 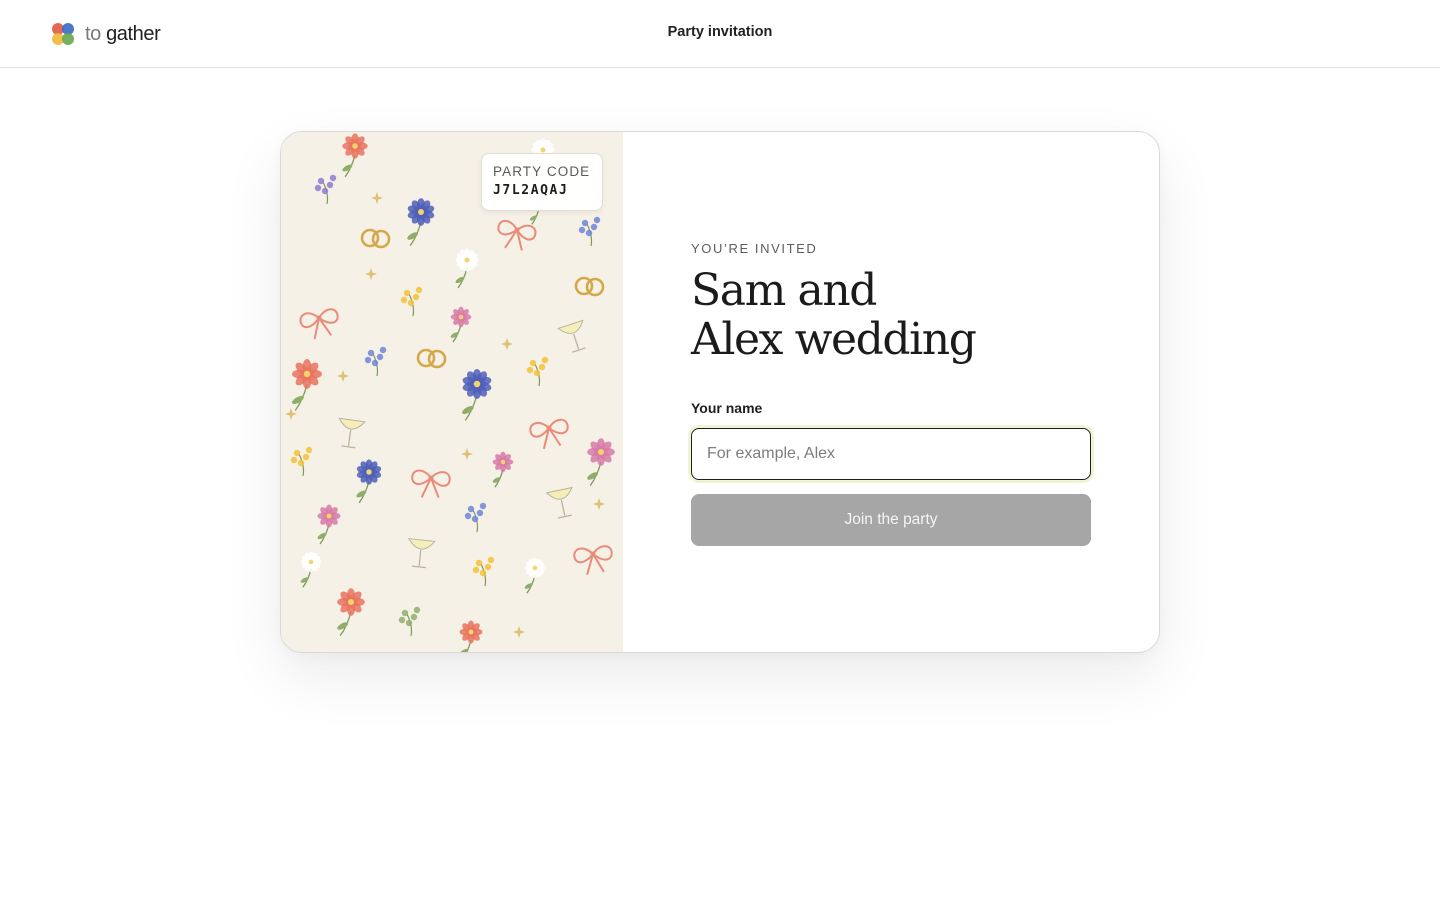 What do you see at coordinates (784, 290) in the screenshot?
I see `event-title-line-1: Sam and` at bounding box center [784, 290].